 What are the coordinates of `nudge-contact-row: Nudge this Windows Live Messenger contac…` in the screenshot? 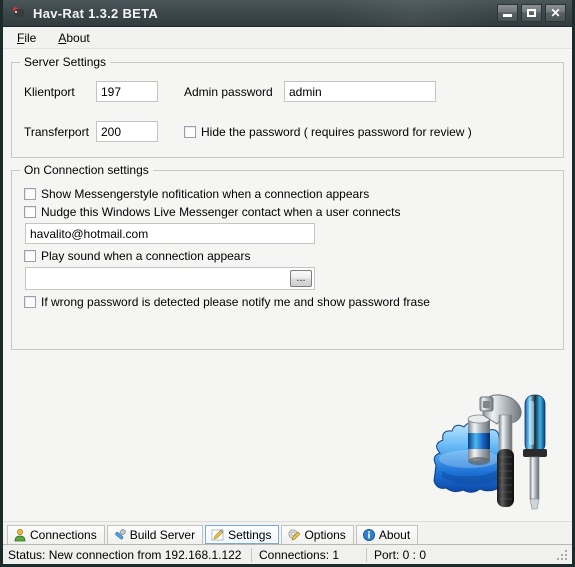 It's located at (287, 212).